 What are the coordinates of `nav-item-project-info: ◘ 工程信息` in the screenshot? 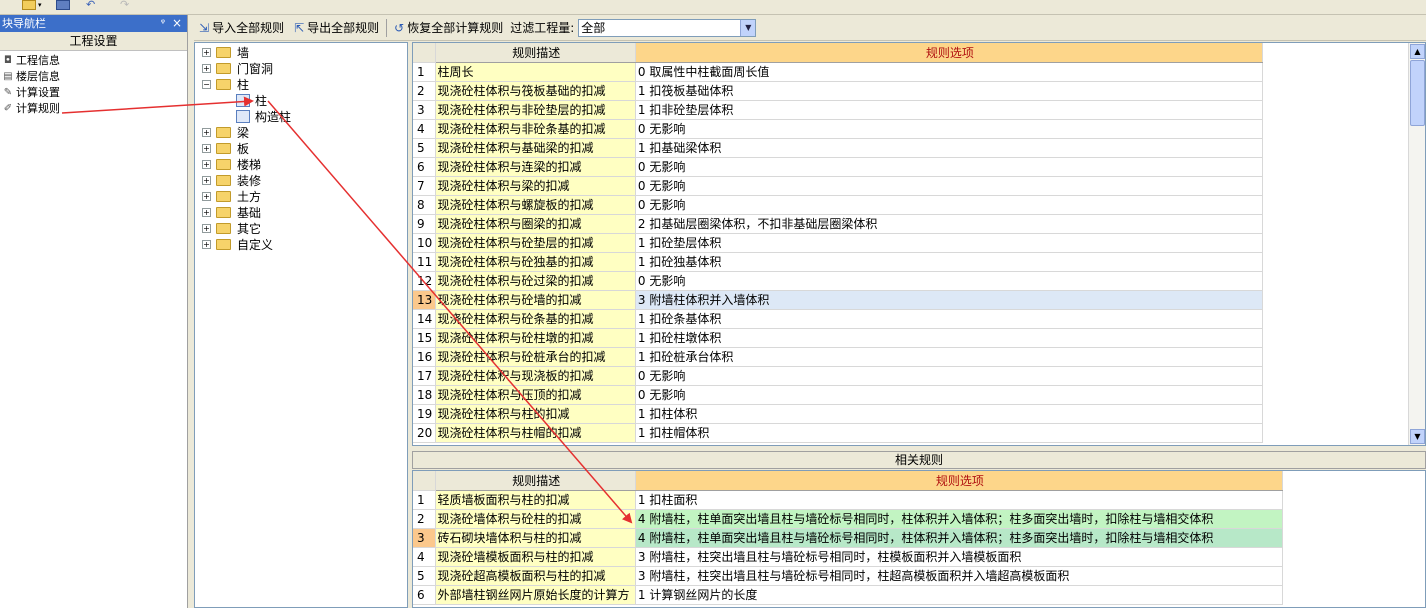 It's located at (93, 61).